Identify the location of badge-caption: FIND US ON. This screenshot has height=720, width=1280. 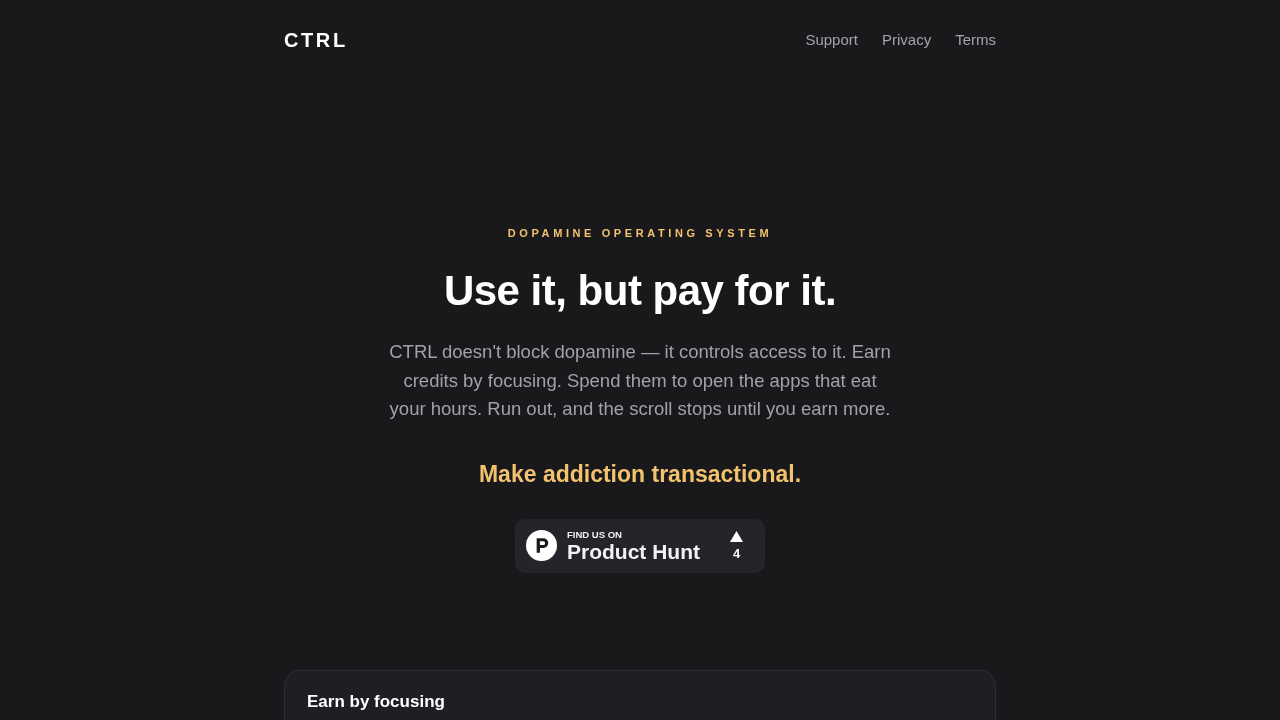
(594, 534).